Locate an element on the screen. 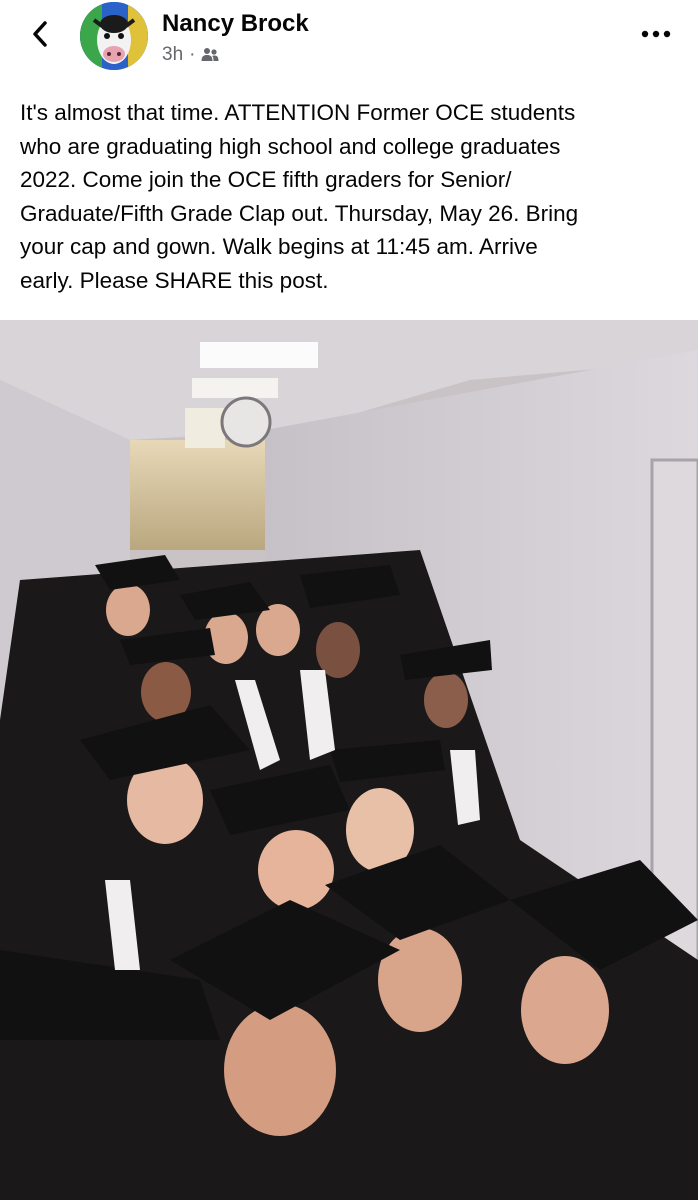 This screenshot has width=698, height=1200. friends-icon is located at coordinates (210, 54).